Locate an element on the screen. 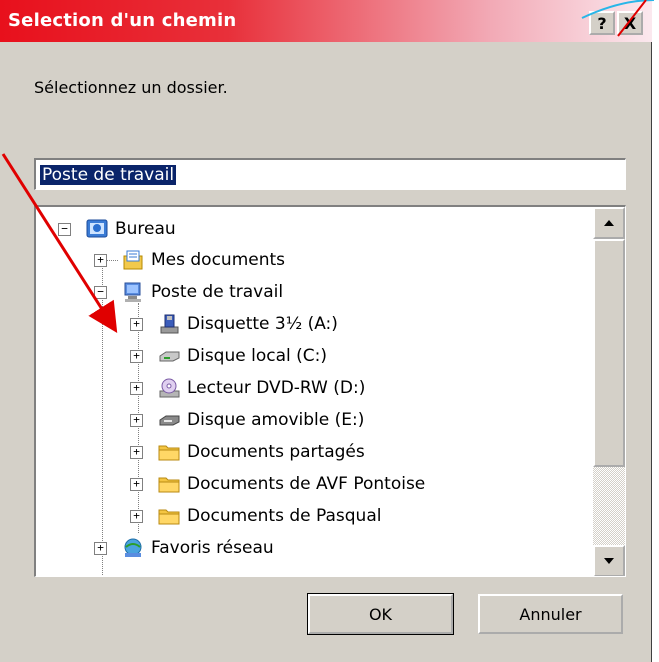  arrow-down-icon is located at coordinates (609, 561).